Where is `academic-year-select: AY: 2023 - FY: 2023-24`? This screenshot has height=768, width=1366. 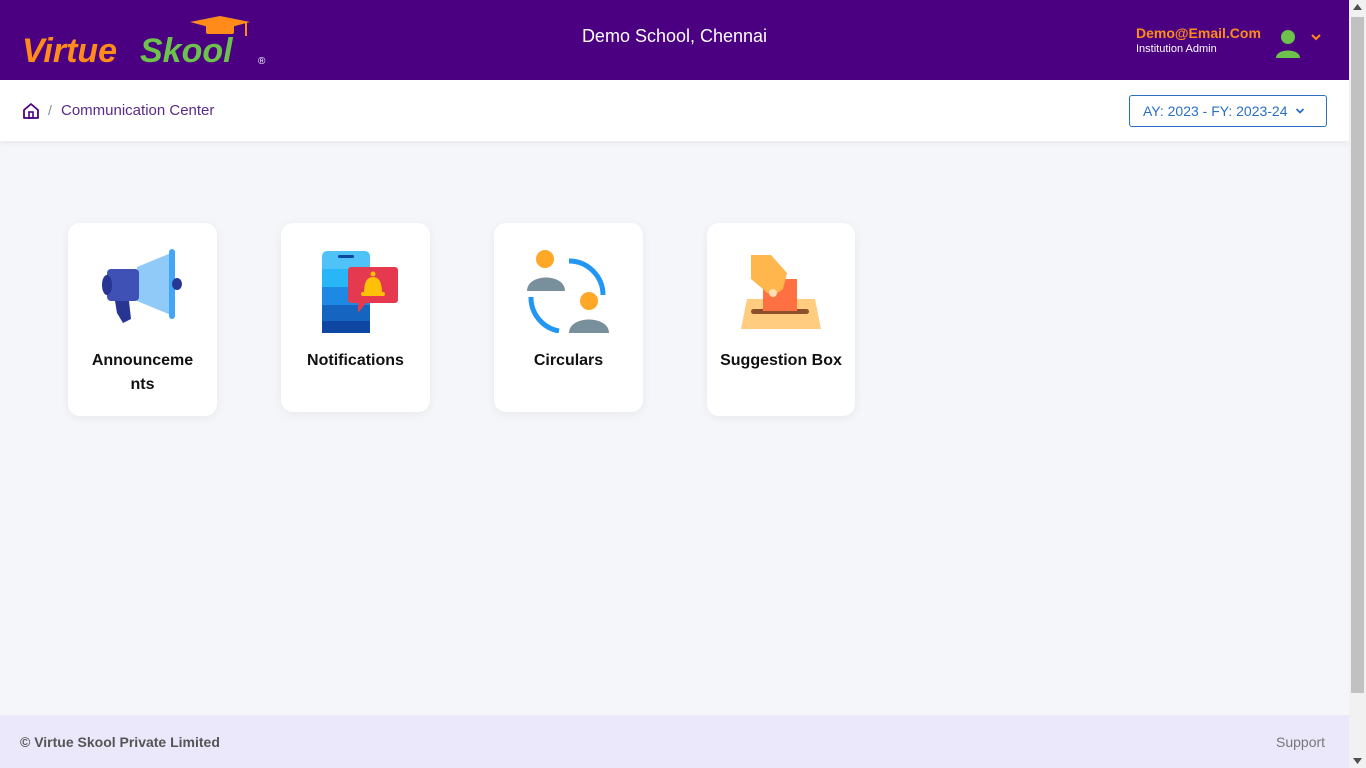
academic-year-select: AY: 2023 - FY: 2023-24 is located at coordinates (1228, 111).